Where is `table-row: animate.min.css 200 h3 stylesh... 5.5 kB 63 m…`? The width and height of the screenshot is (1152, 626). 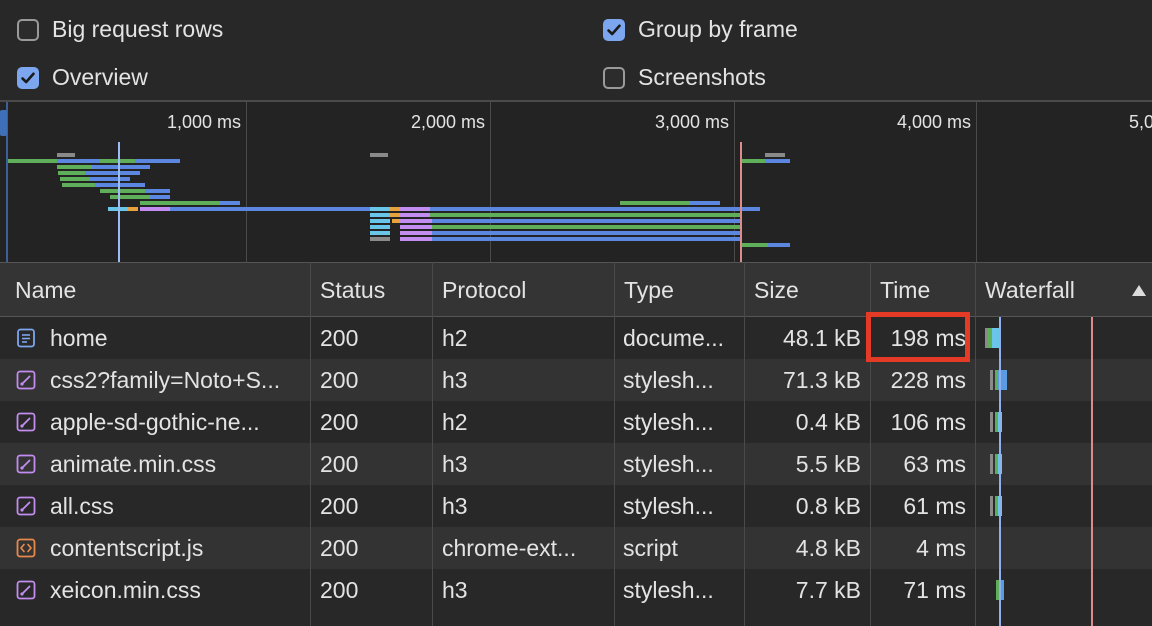 table-row: animate.min.css 200 h3 stylesh... 5.5 kB 63 m… is located at coordinates (576, 464).